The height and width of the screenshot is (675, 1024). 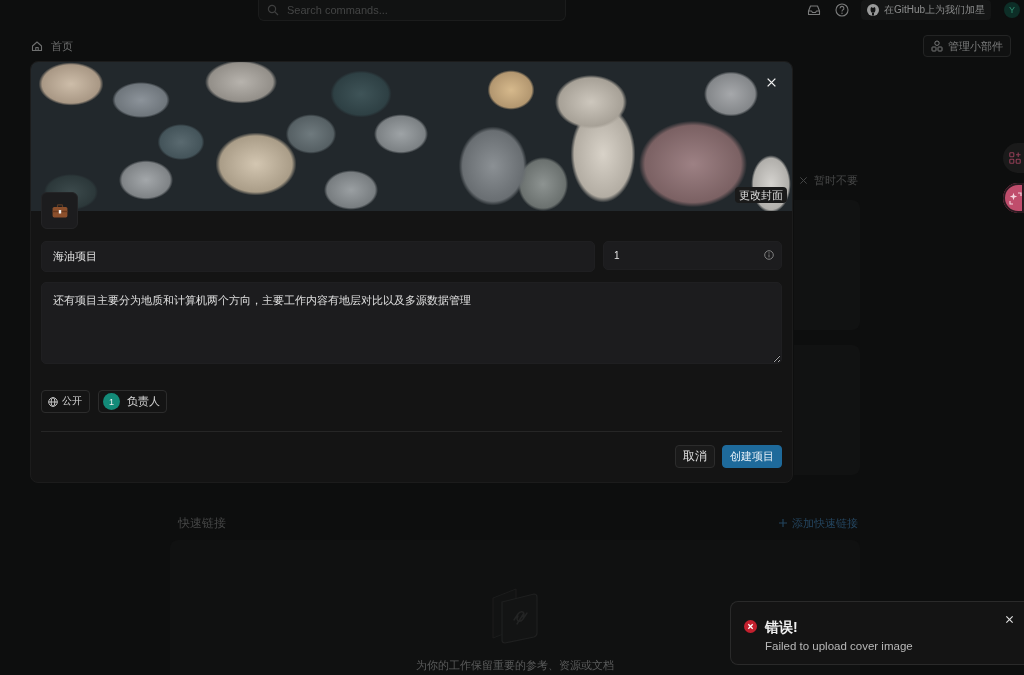 What do you see at coordinates (411, 323) in the screenshot?
I see `description-field: 还有项目主要分为地质和计算机两个方向，主要工作内容有地层对比以及多源数据管理` at bounding box center [411, 323].